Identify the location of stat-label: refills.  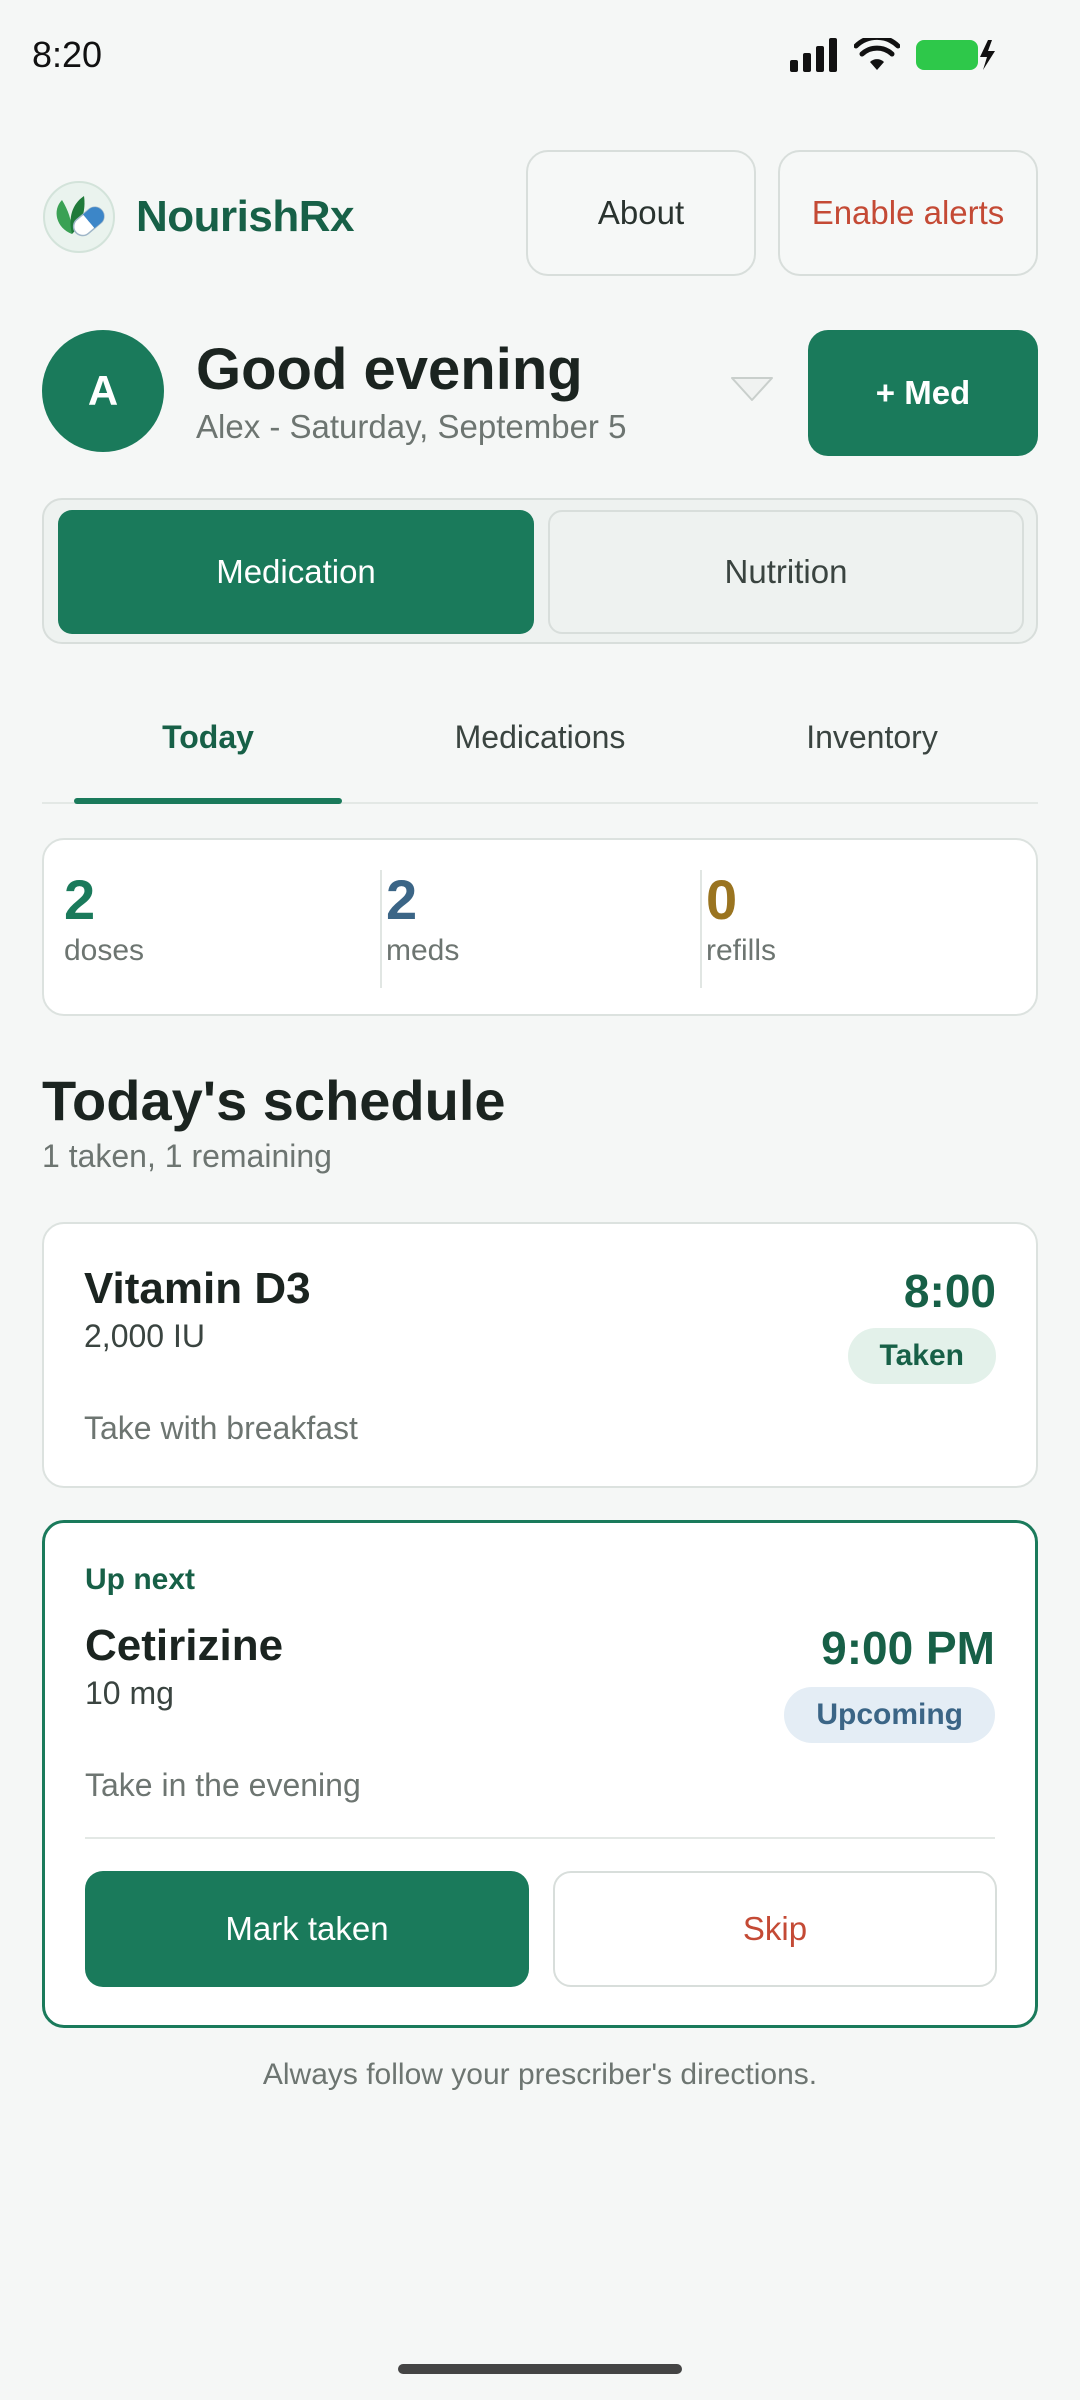
(741, 950).